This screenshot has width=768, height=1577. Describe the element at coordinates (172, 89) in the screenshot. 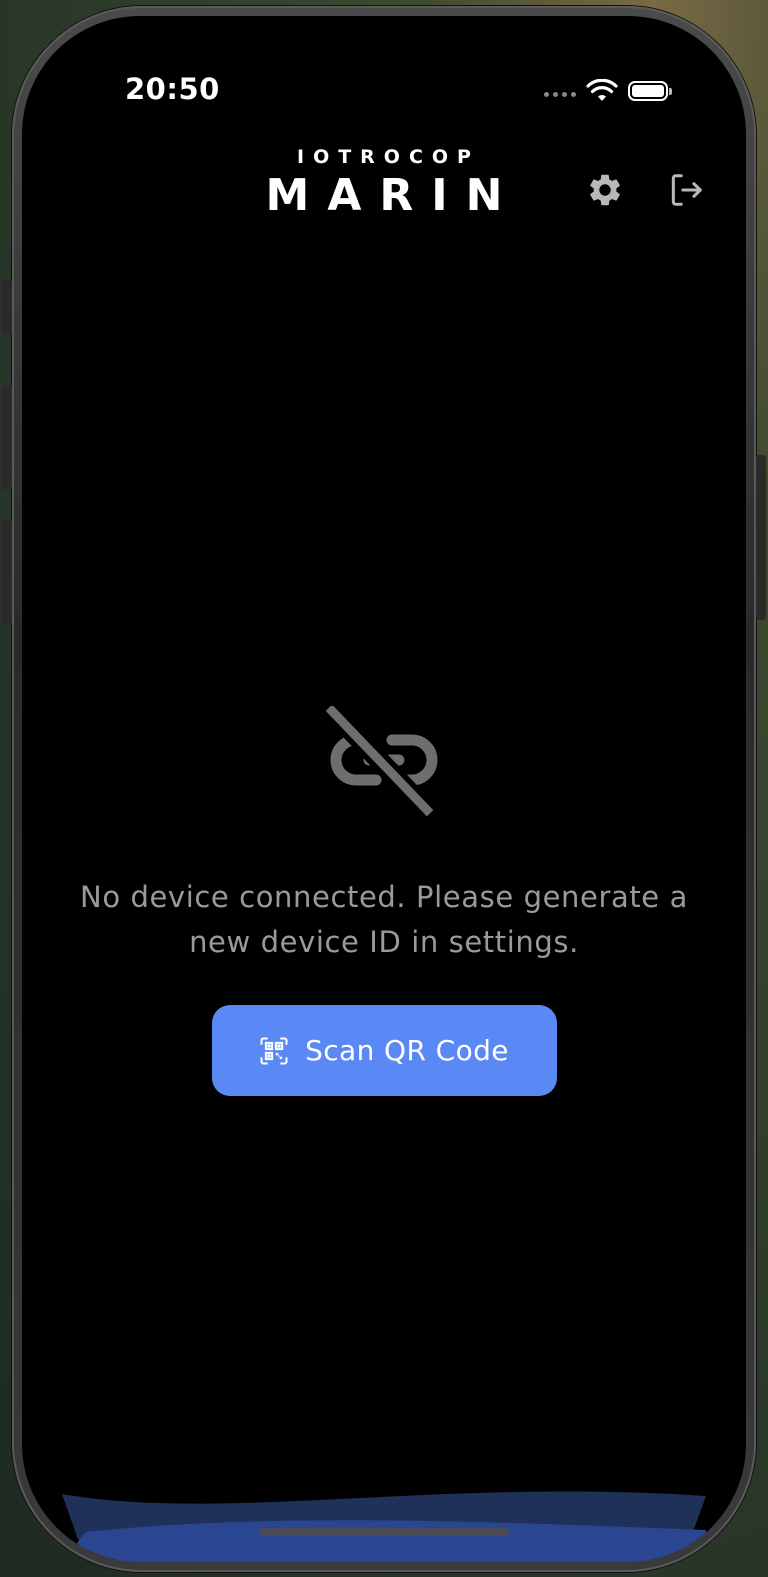

I see `status-time: 20:50` at that location.